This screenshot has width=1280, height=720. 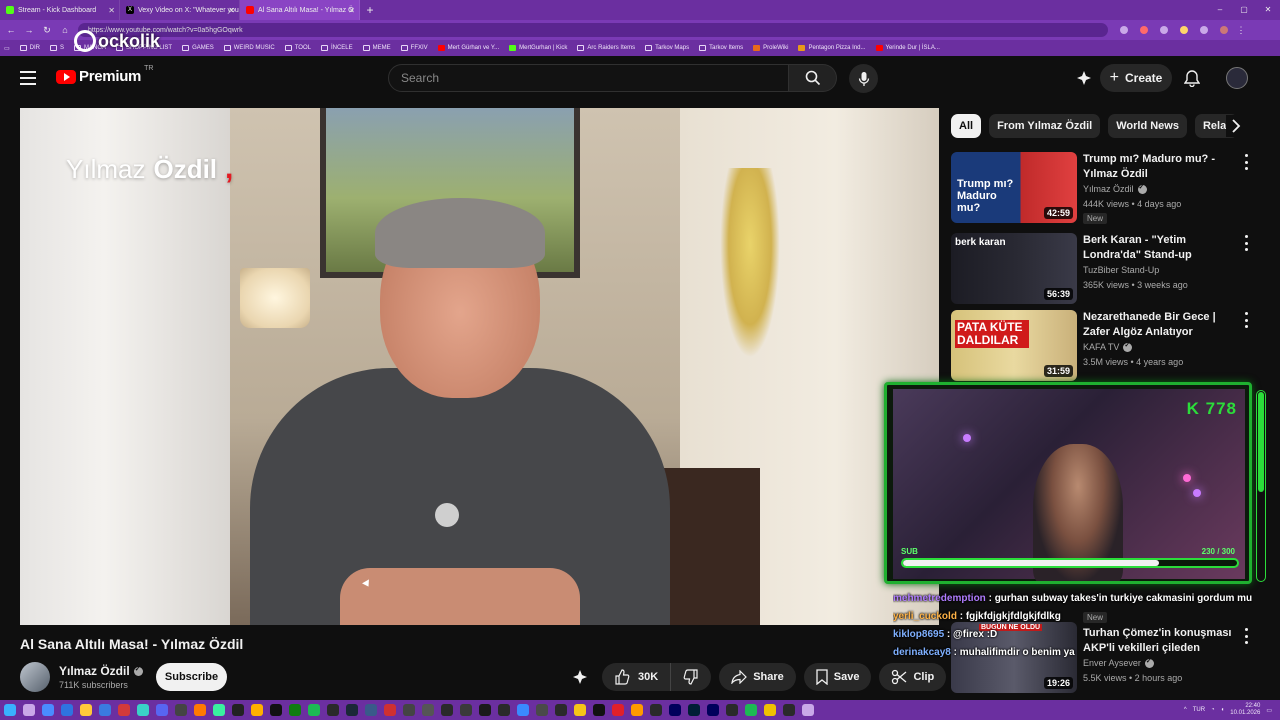 What do you see at coordinates (198, 48) in the screenshot?
I see `bookmark: GAMES` at bounding box center [198, 48].